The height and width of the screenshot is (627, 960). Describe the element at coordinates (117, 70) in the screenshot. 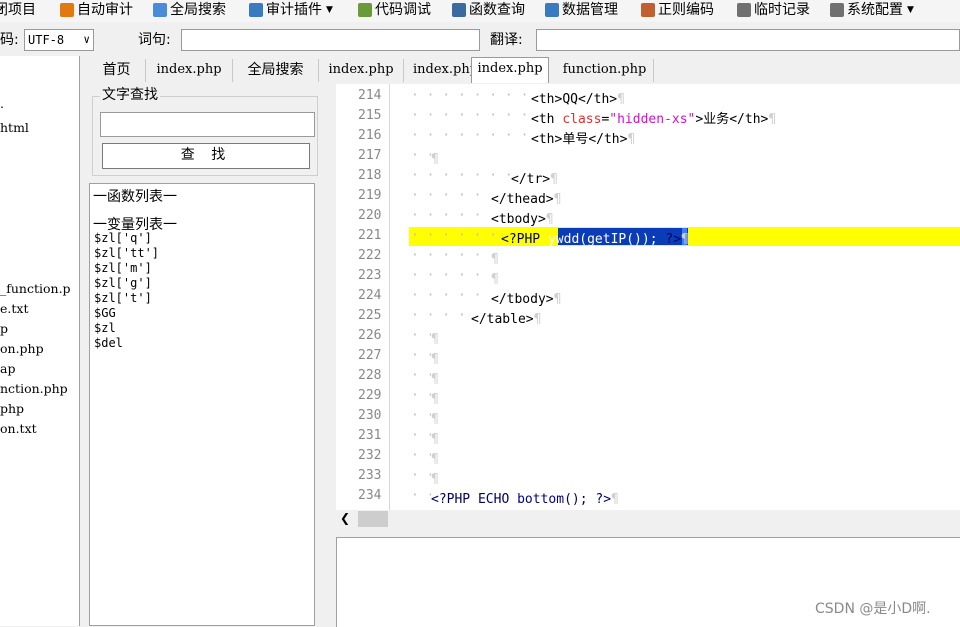

I see `tab-0: 首页` at that location.